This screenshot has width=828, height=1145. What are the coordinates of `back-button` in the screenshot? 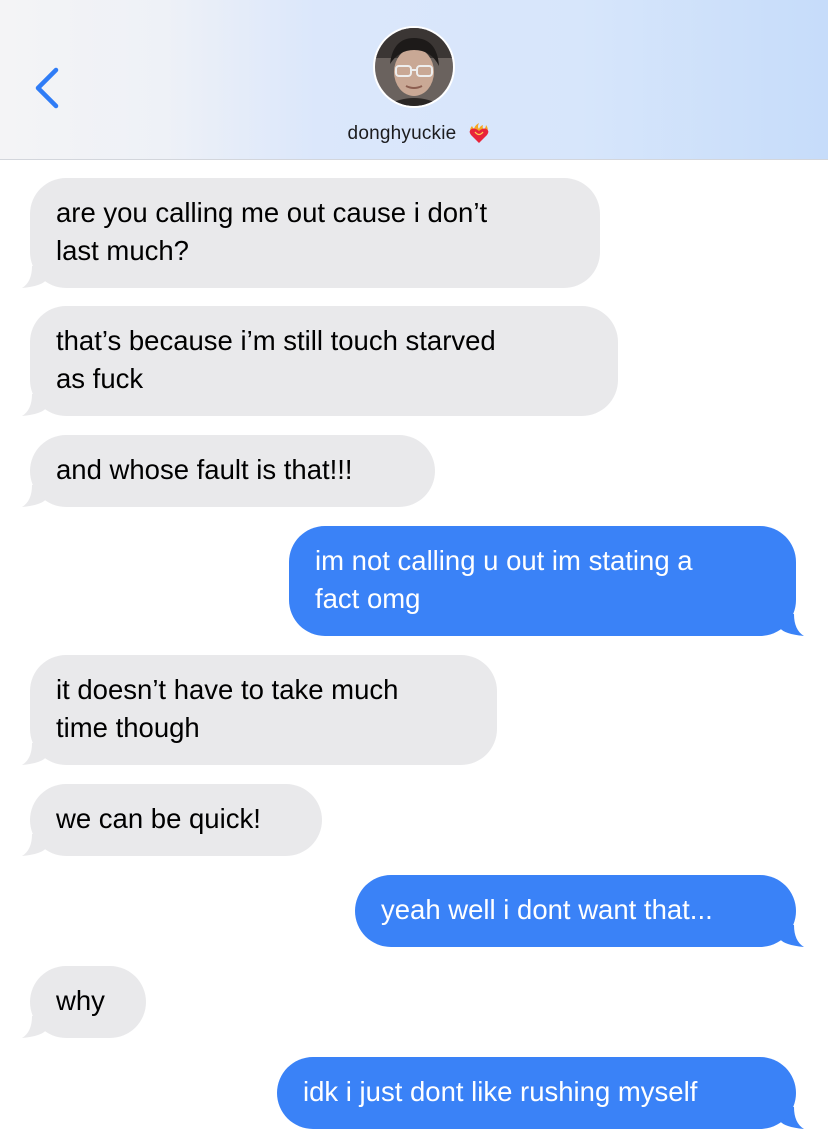 It's located at (48, 87).